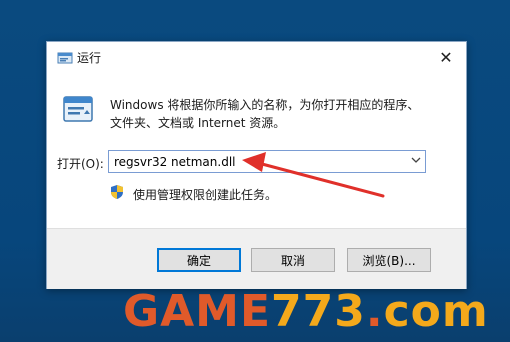  What do you see at coordinates (265, 105) in the screenshot?
I see `description-line-1: Windows 将根据你所输入的名称，为你打开相应的程序、` at bounding box center [265, 105].